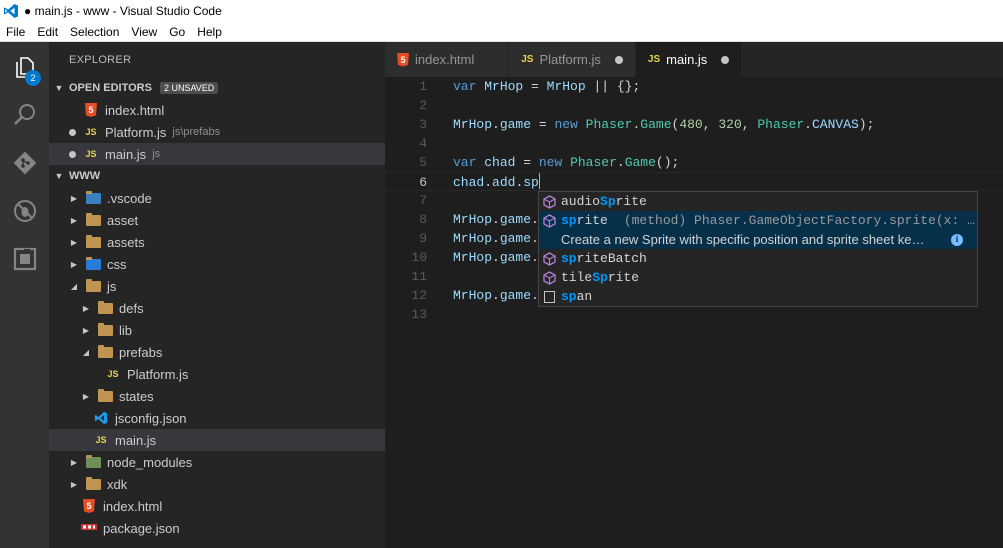 The height and width of the screenshot is (548, 1003). I want to click on activity-search-button, so click(24, 116).